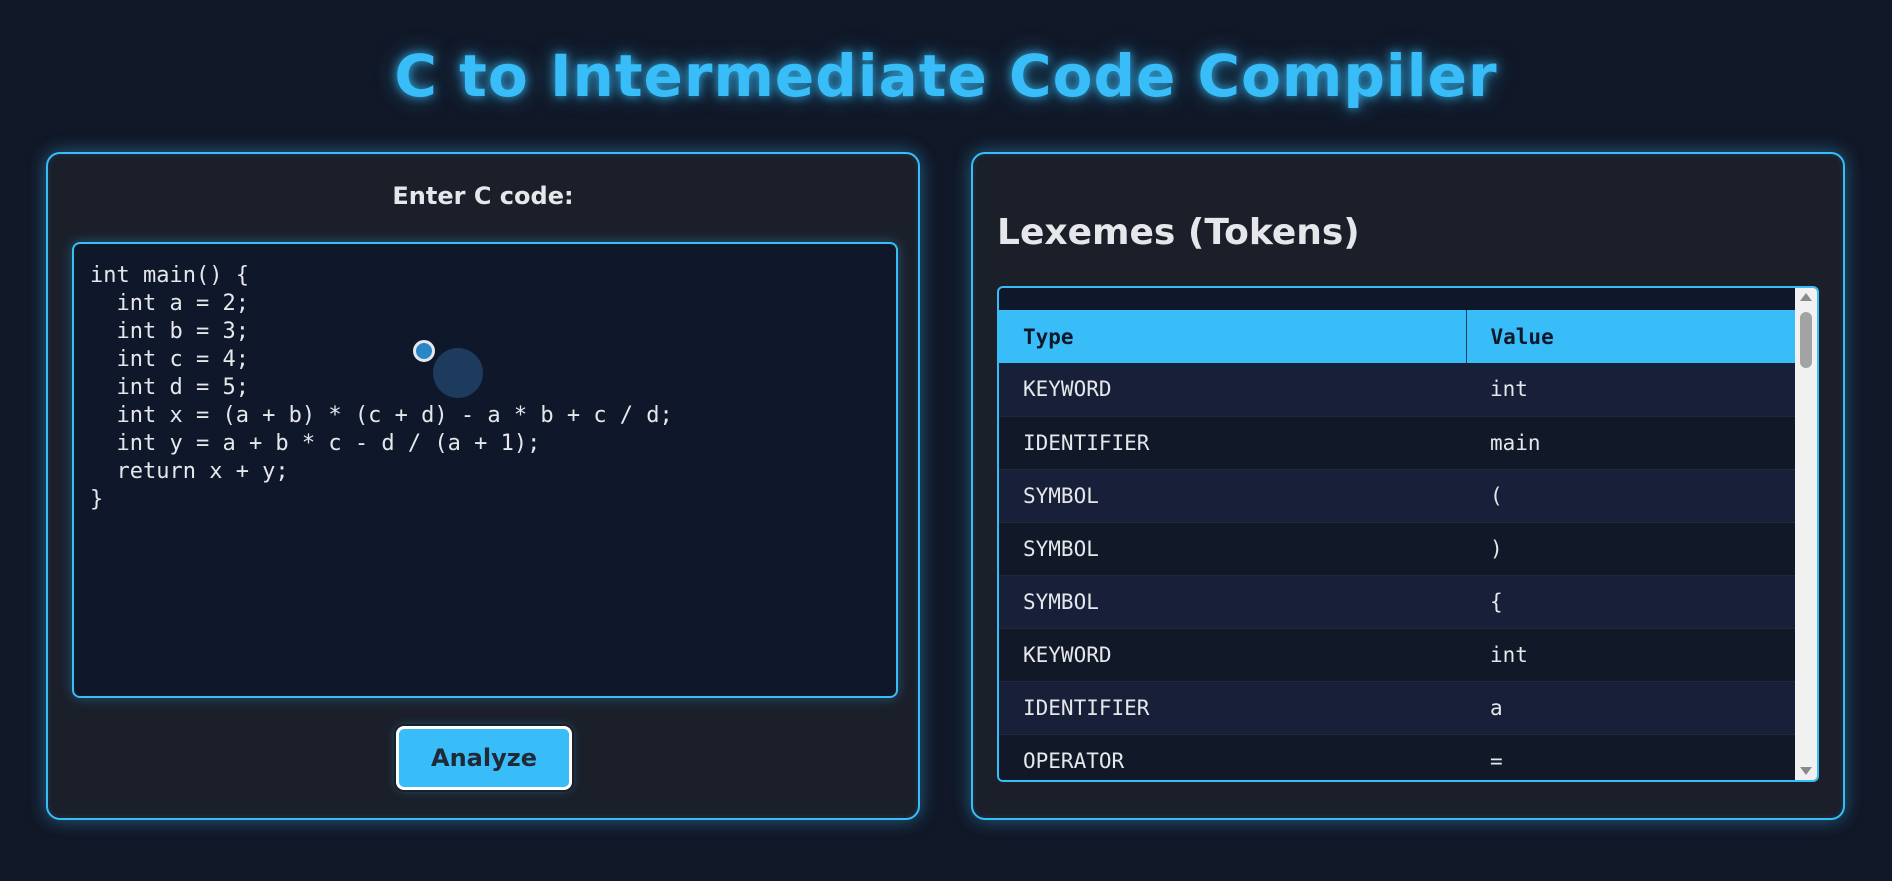 The width and height of the screenshot is (1892, 881). I want to click on cursor-glow-icon, so click(458, 373).